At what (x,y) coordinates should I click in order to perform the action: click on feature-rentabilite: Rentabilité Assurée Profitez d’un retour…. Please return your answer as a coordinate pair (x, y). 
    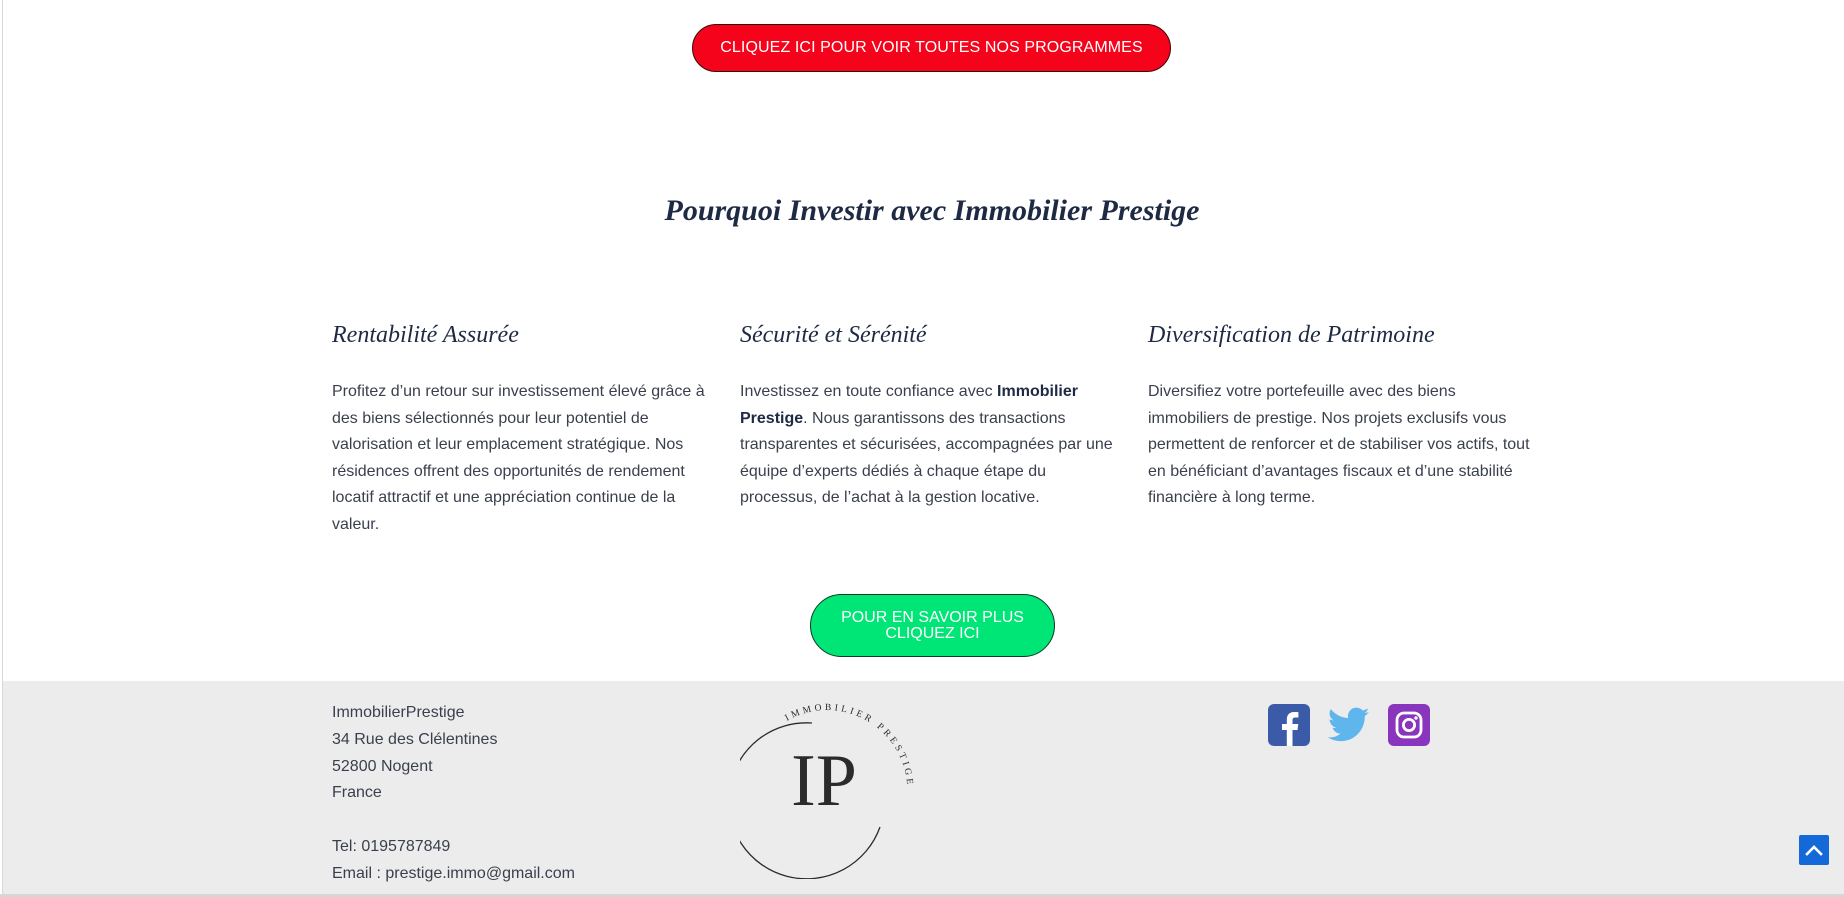
    Looking at the image, I should click on (524, 428).